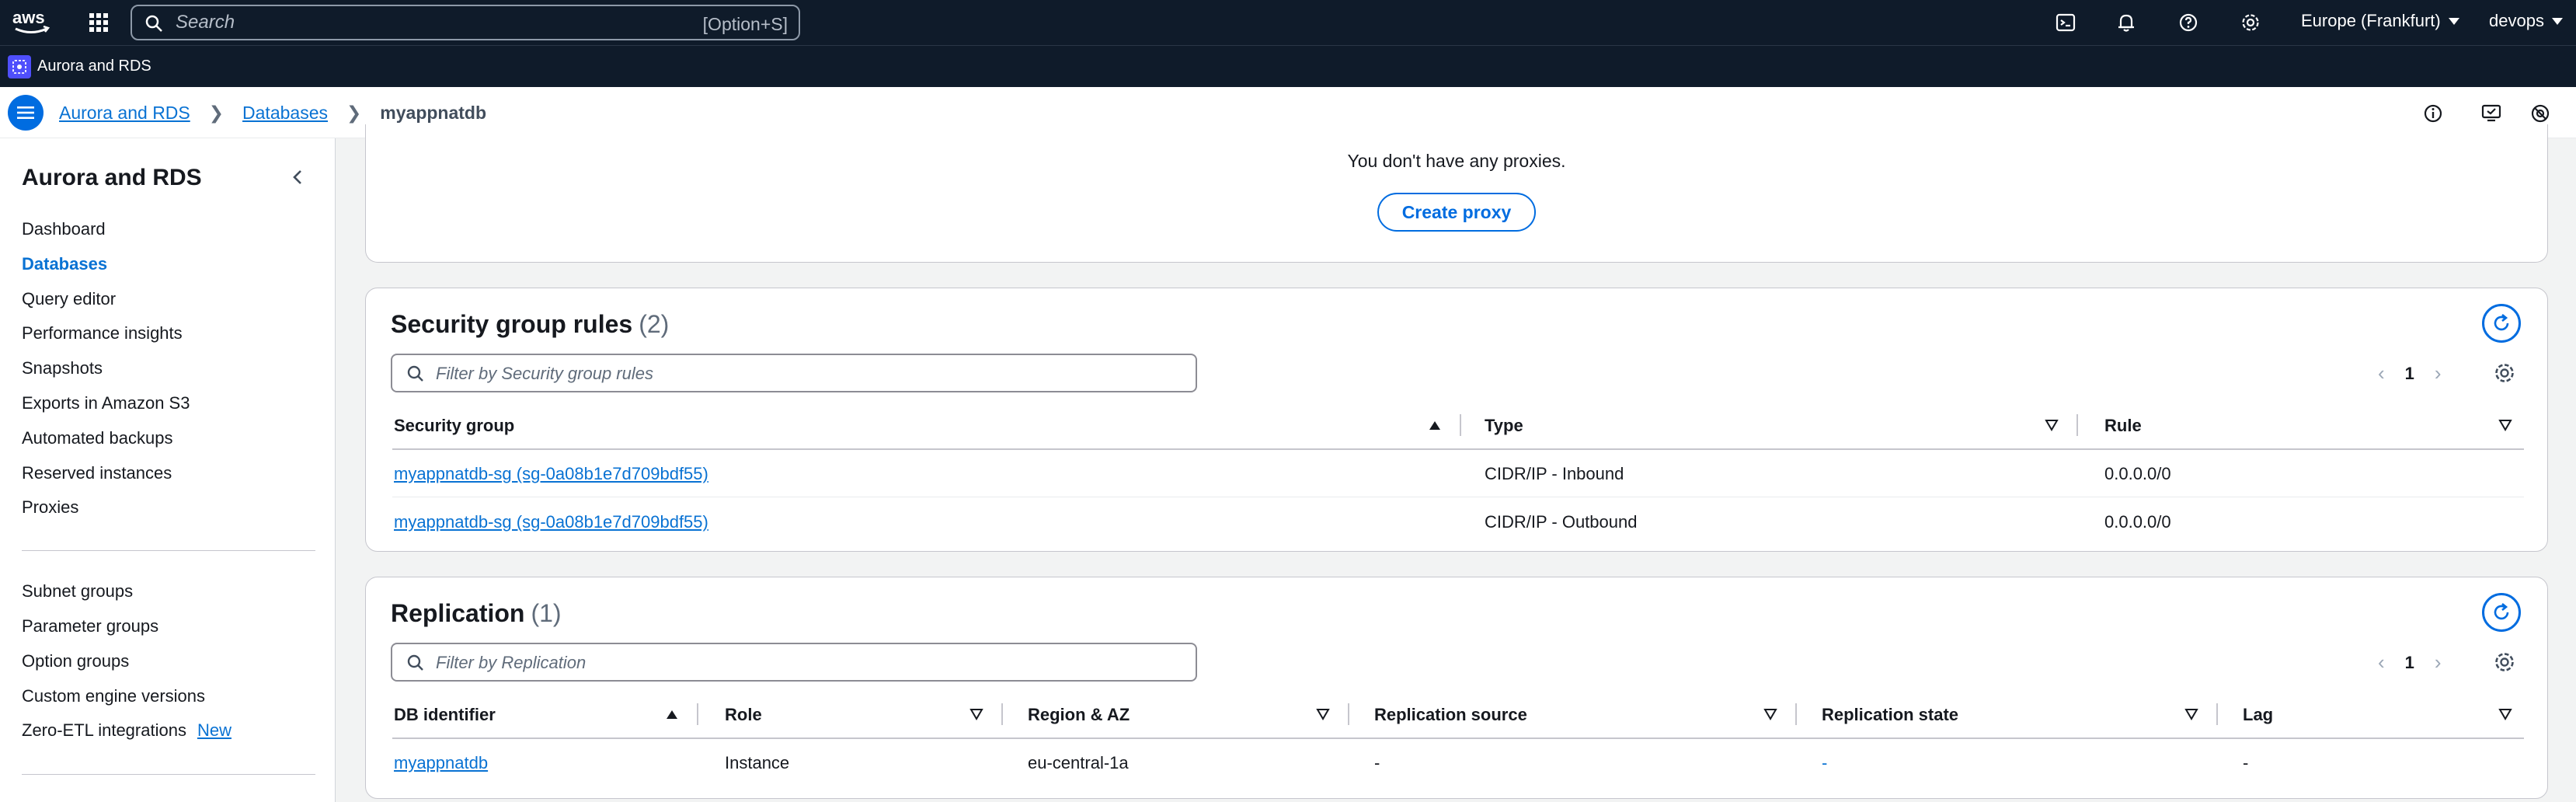 The height and width of the screenshot is (802, 2576). What do you see at coordinates (19, 67) in the screenshot?
I see `rds-service-icon` at bounding box center [19, 67].